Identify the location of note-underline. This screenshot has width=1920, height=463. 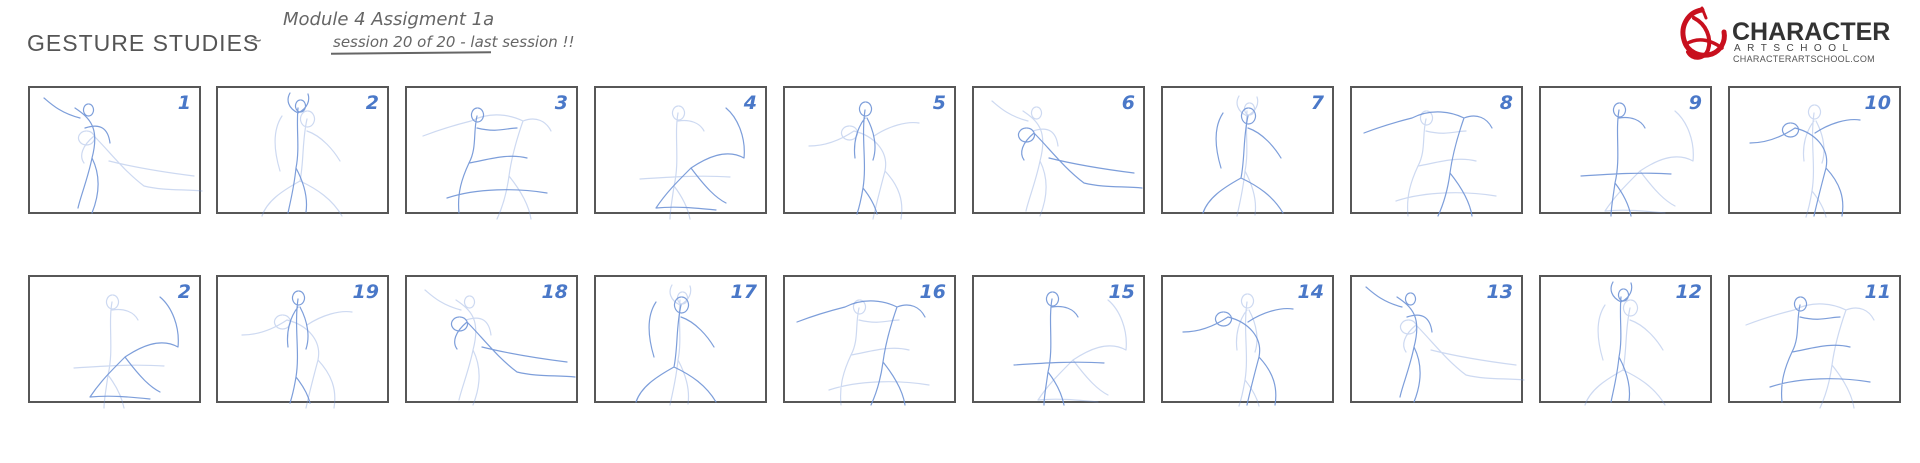
(411, 53).